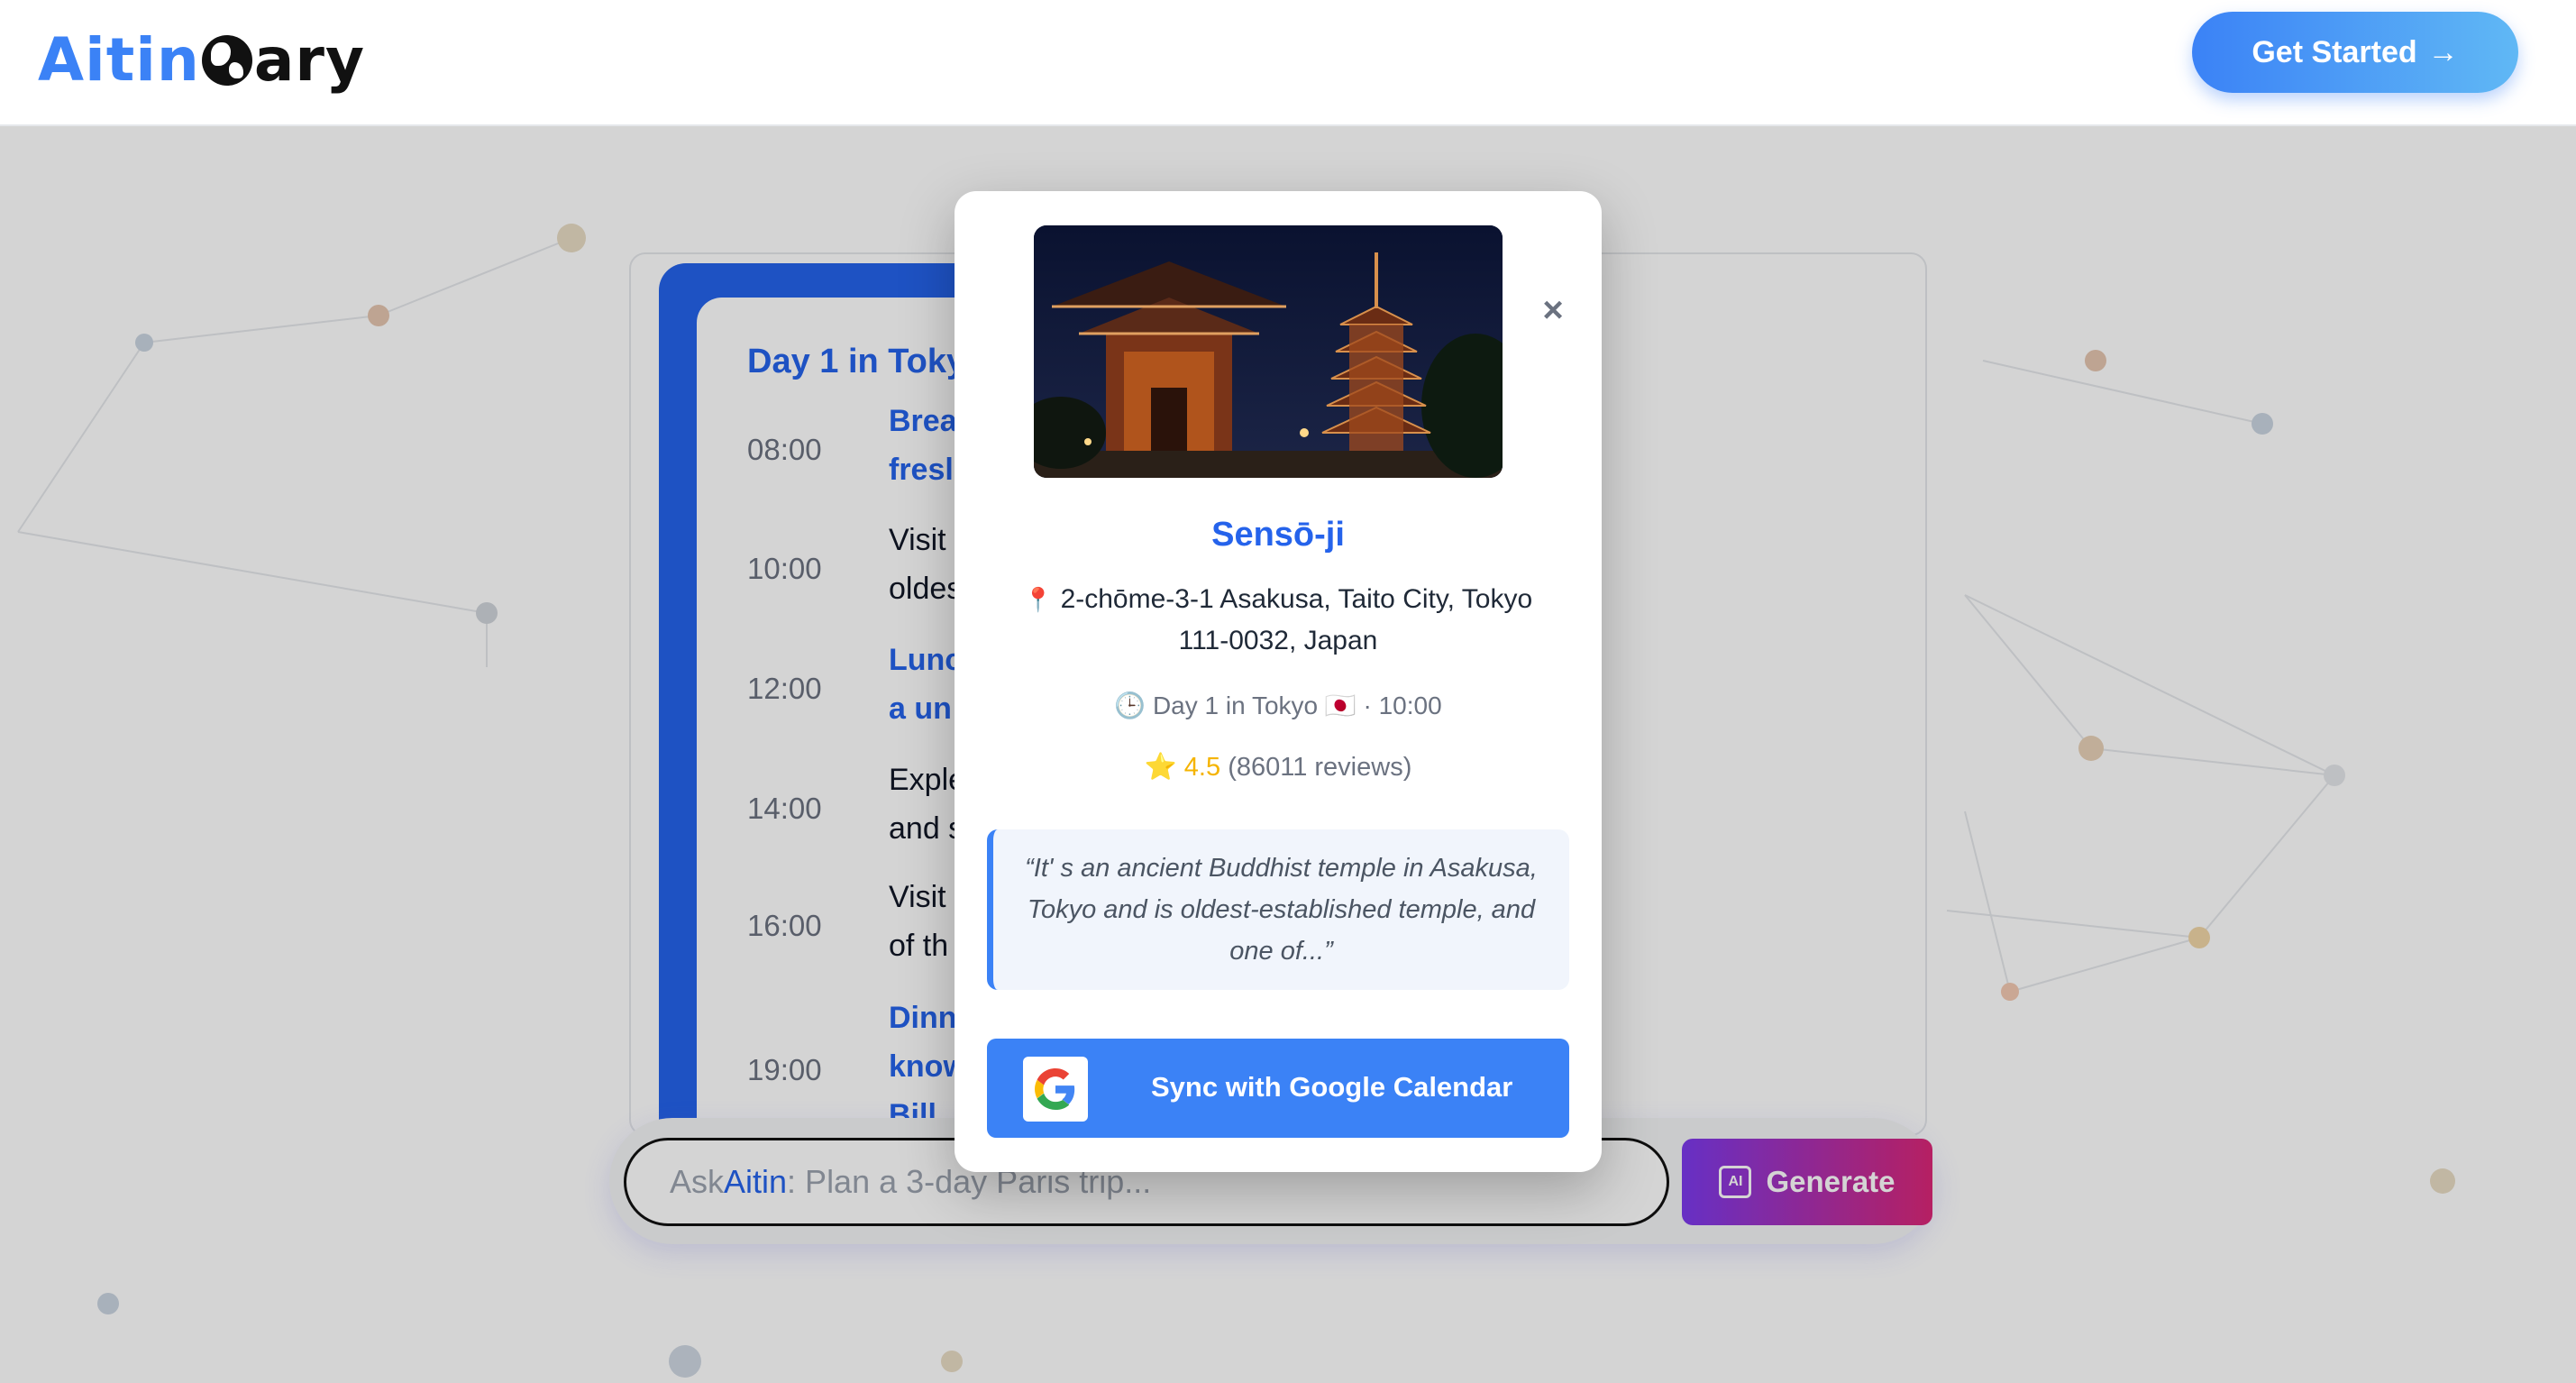 Image resolution: width=2576 pixels, height=1383 pixels. I want to click on rating-value: 4.5, so click(1202, 767).